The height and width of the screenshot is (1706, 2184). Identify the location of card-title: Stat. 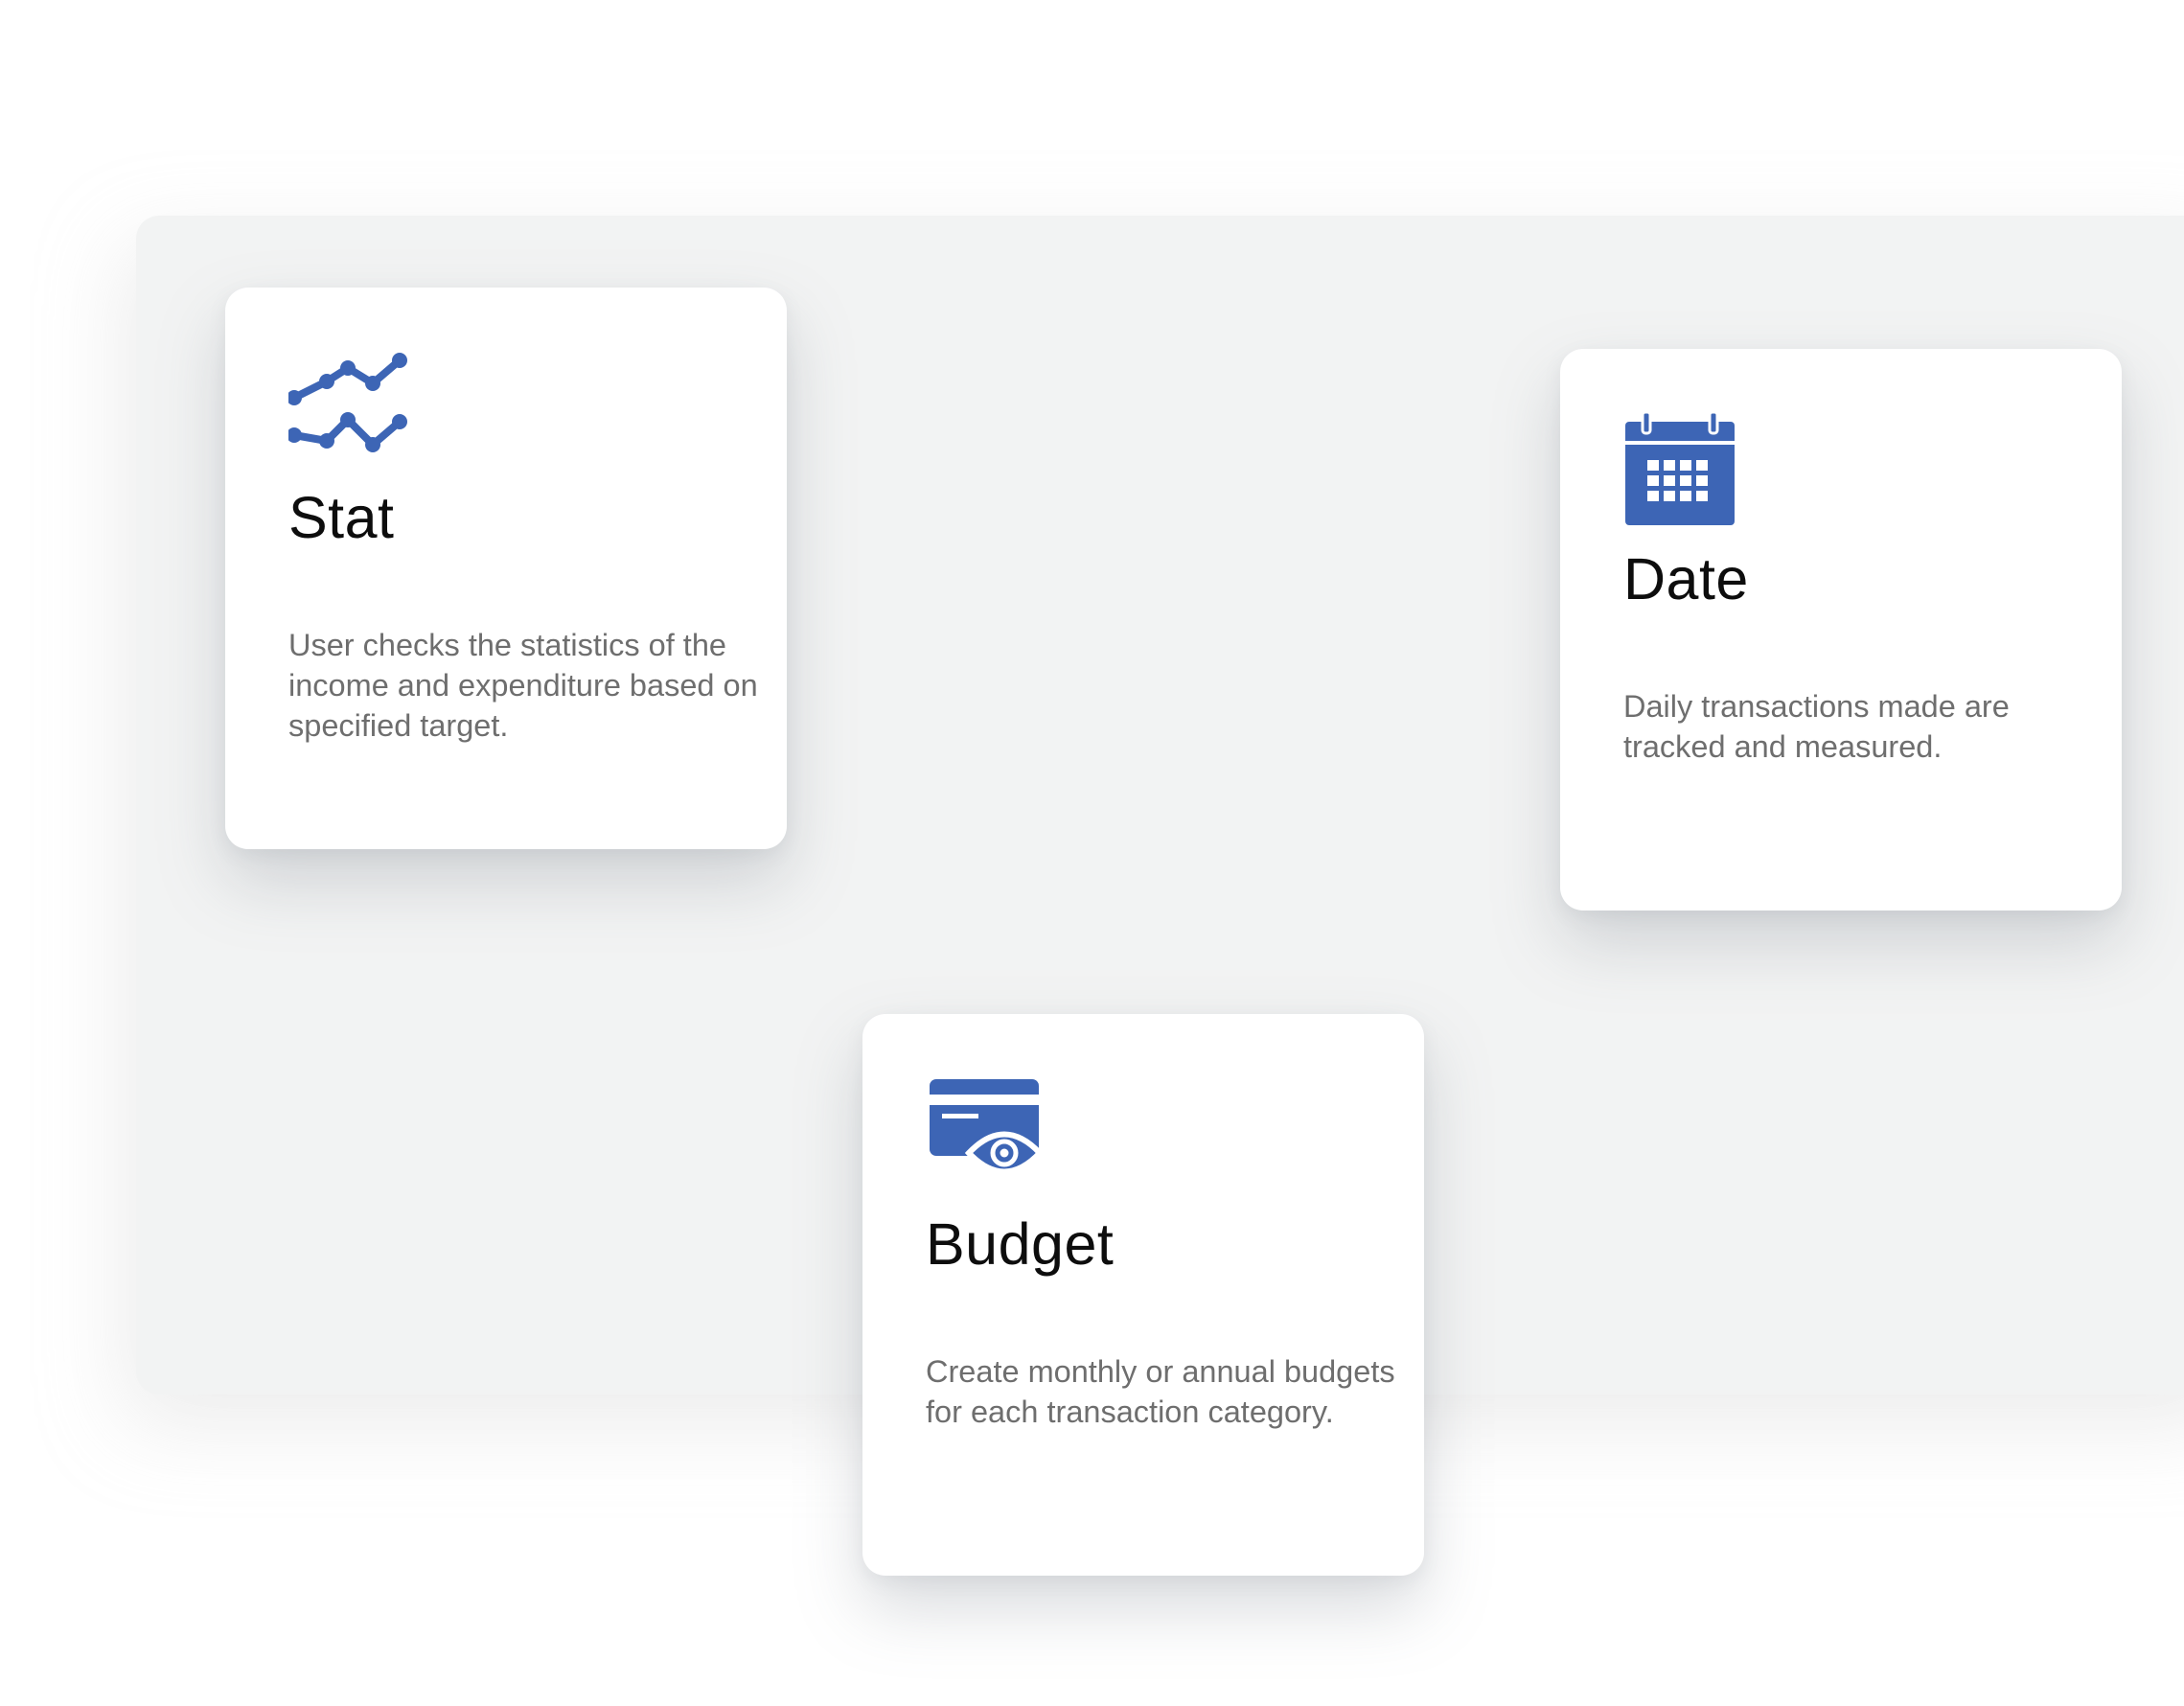
(341, 517).